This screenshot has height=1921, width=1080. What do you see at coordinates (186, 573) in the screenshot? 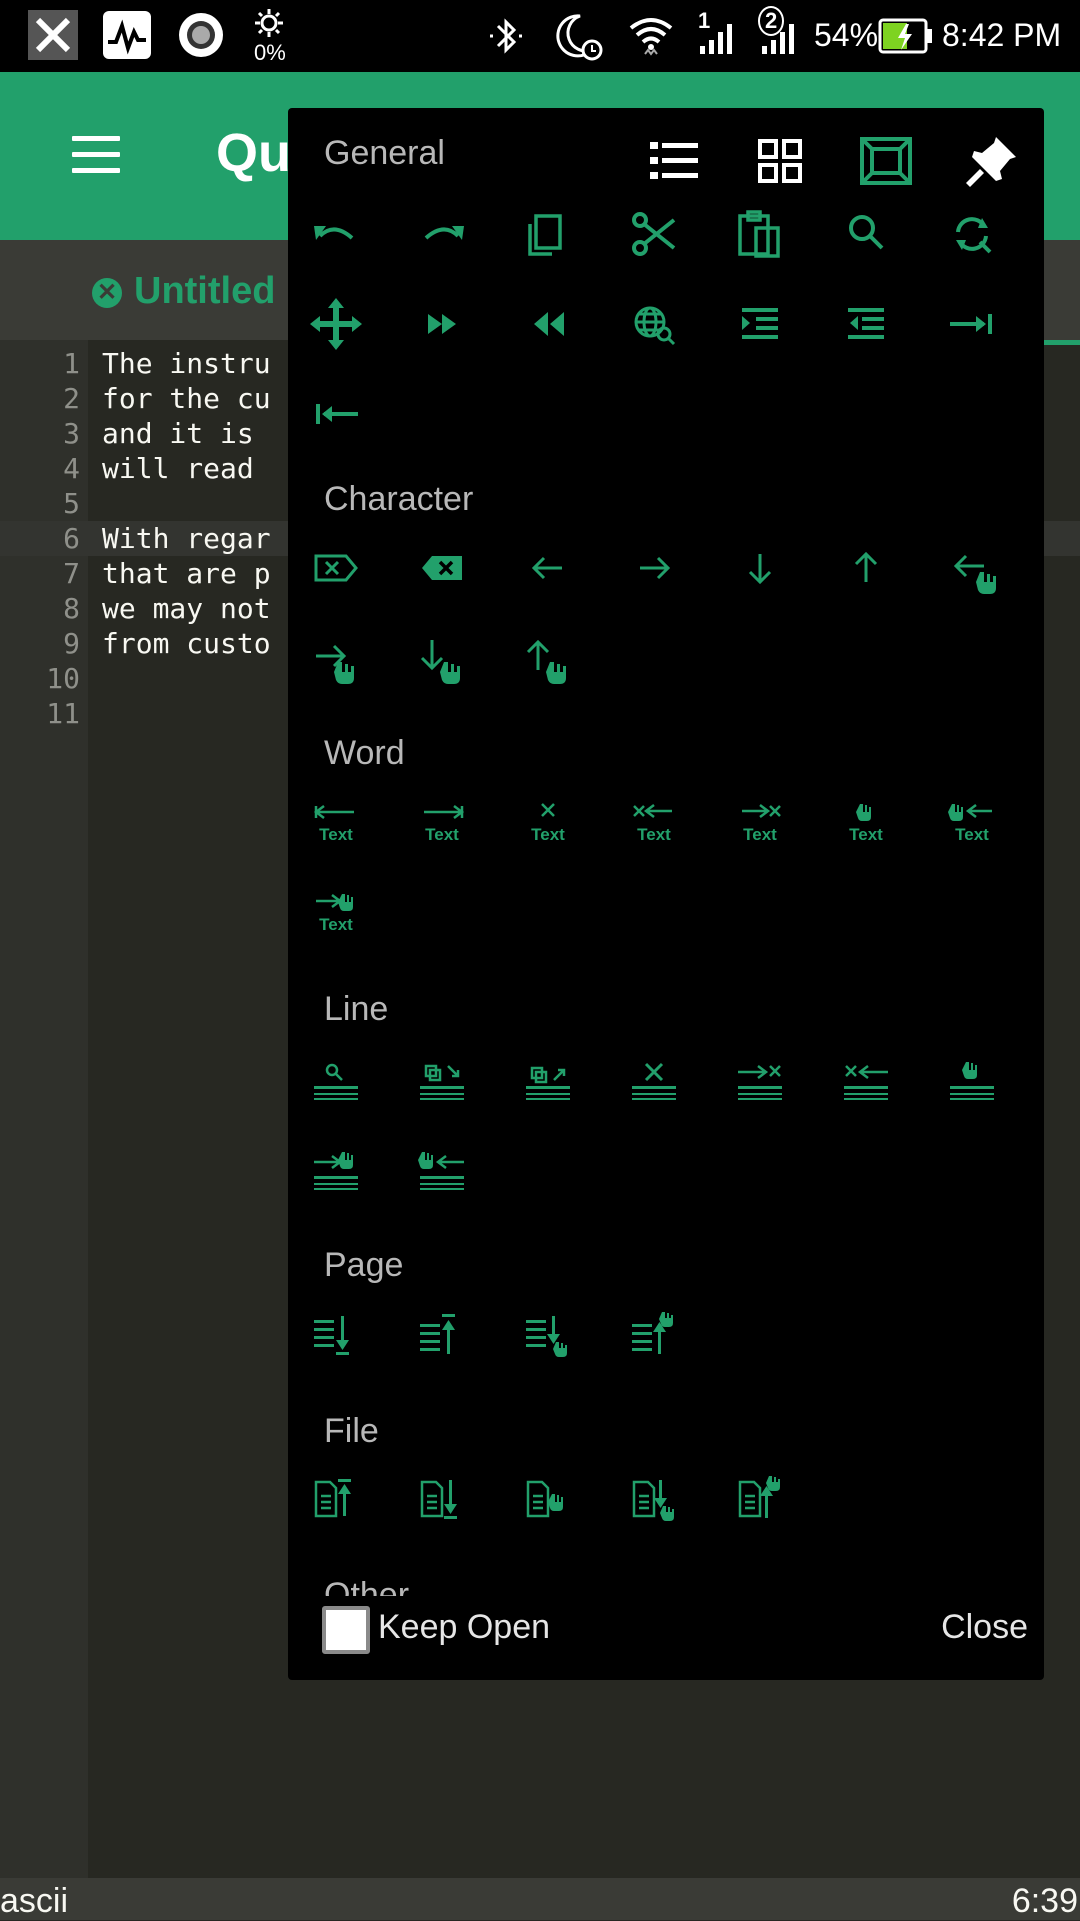
I see `line-text: that are p` at bounding box center [186, 573].